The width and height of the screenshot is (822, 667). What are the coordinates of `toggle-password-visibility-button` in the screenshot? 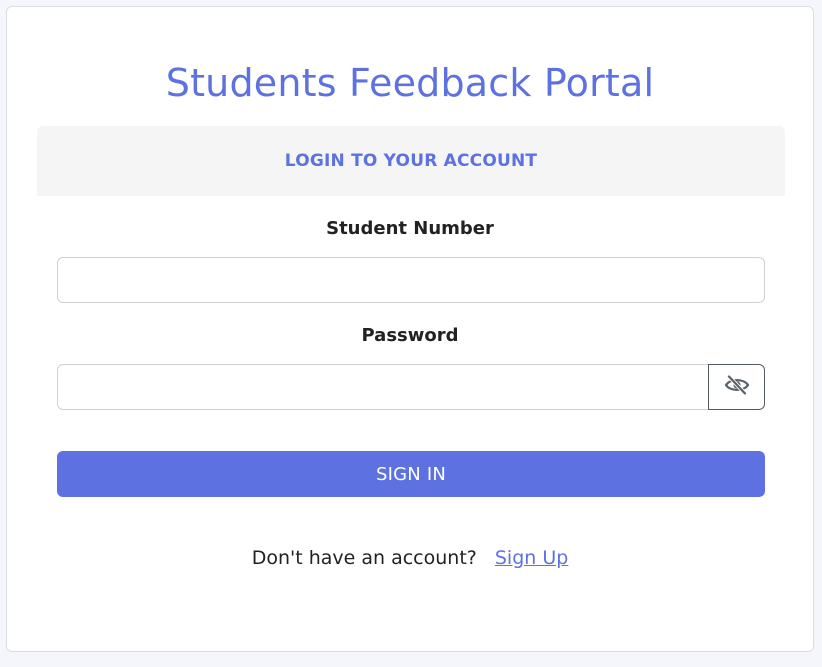 It's located at (736, 387).